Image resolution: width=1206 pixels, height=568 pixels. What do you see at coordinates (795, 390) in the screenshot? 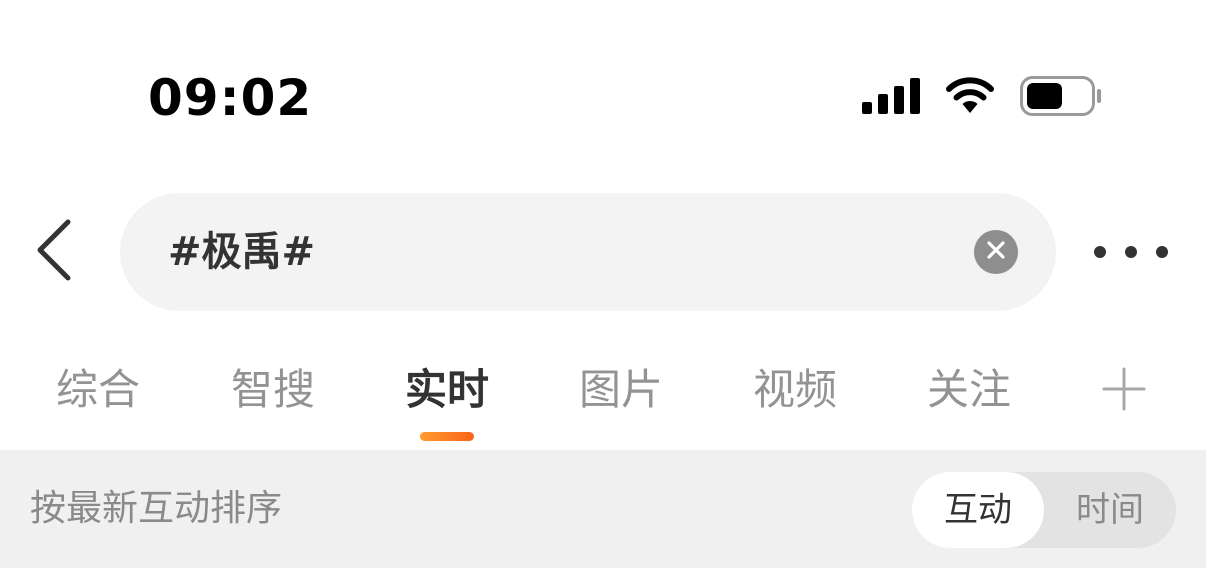
I see `tab-videos: 视频` at bounding box center [795, 390].